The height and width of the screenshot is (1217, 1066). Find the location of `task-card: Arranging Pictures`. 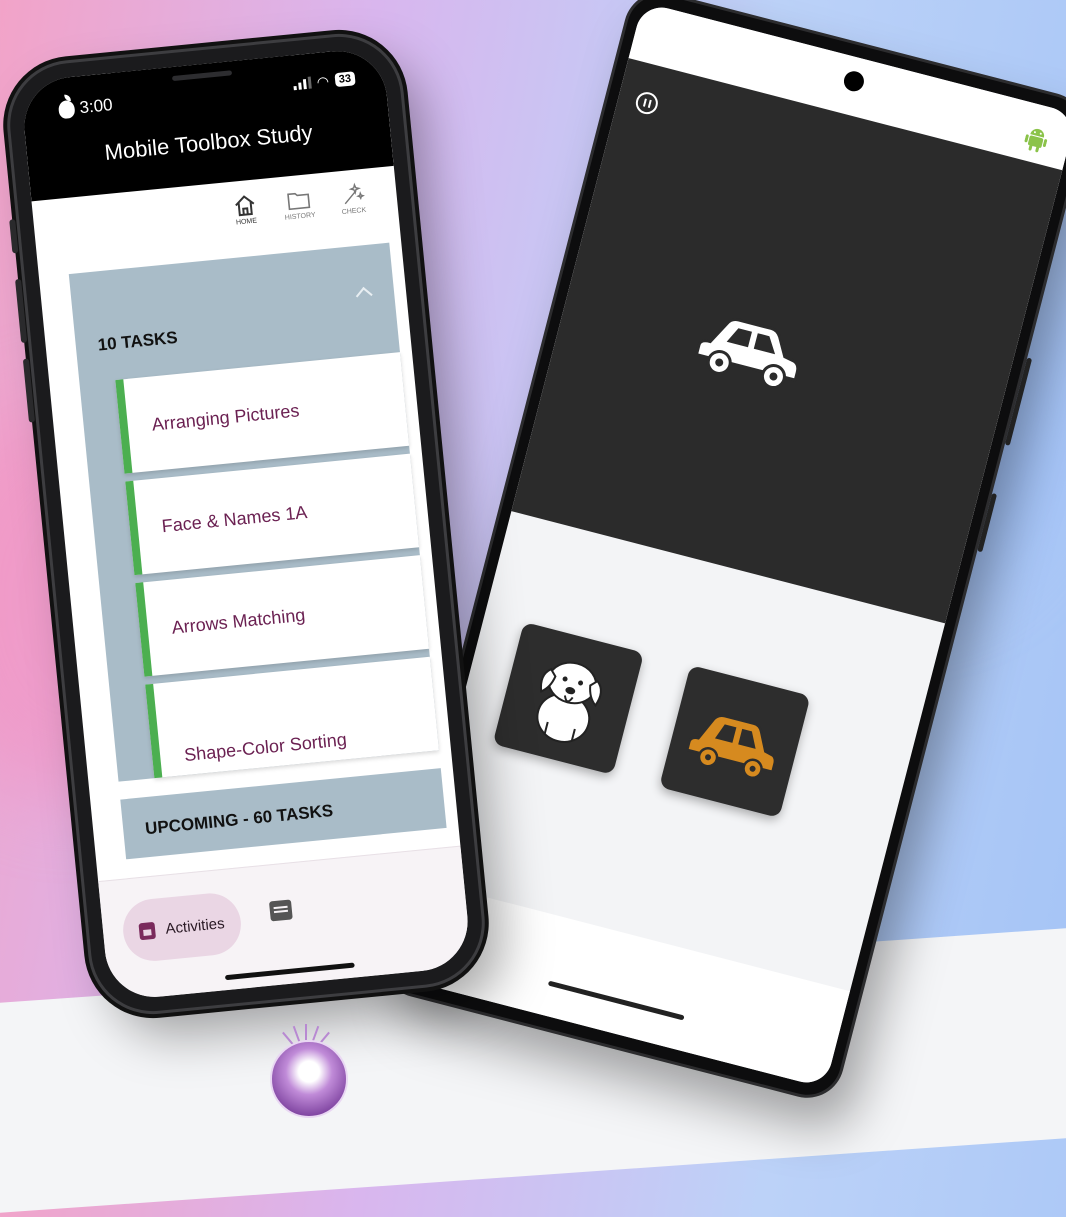

task-card: Arranging Pictures is located at coordinates (262, 413).